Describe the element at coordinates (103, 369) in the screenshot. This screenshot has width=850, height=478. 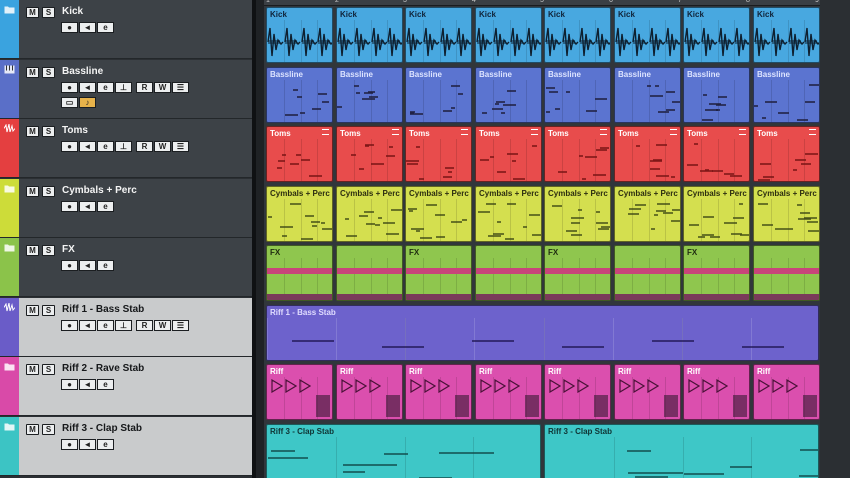
I see `track-name: Riff 2 - Rave Stab` at that location.